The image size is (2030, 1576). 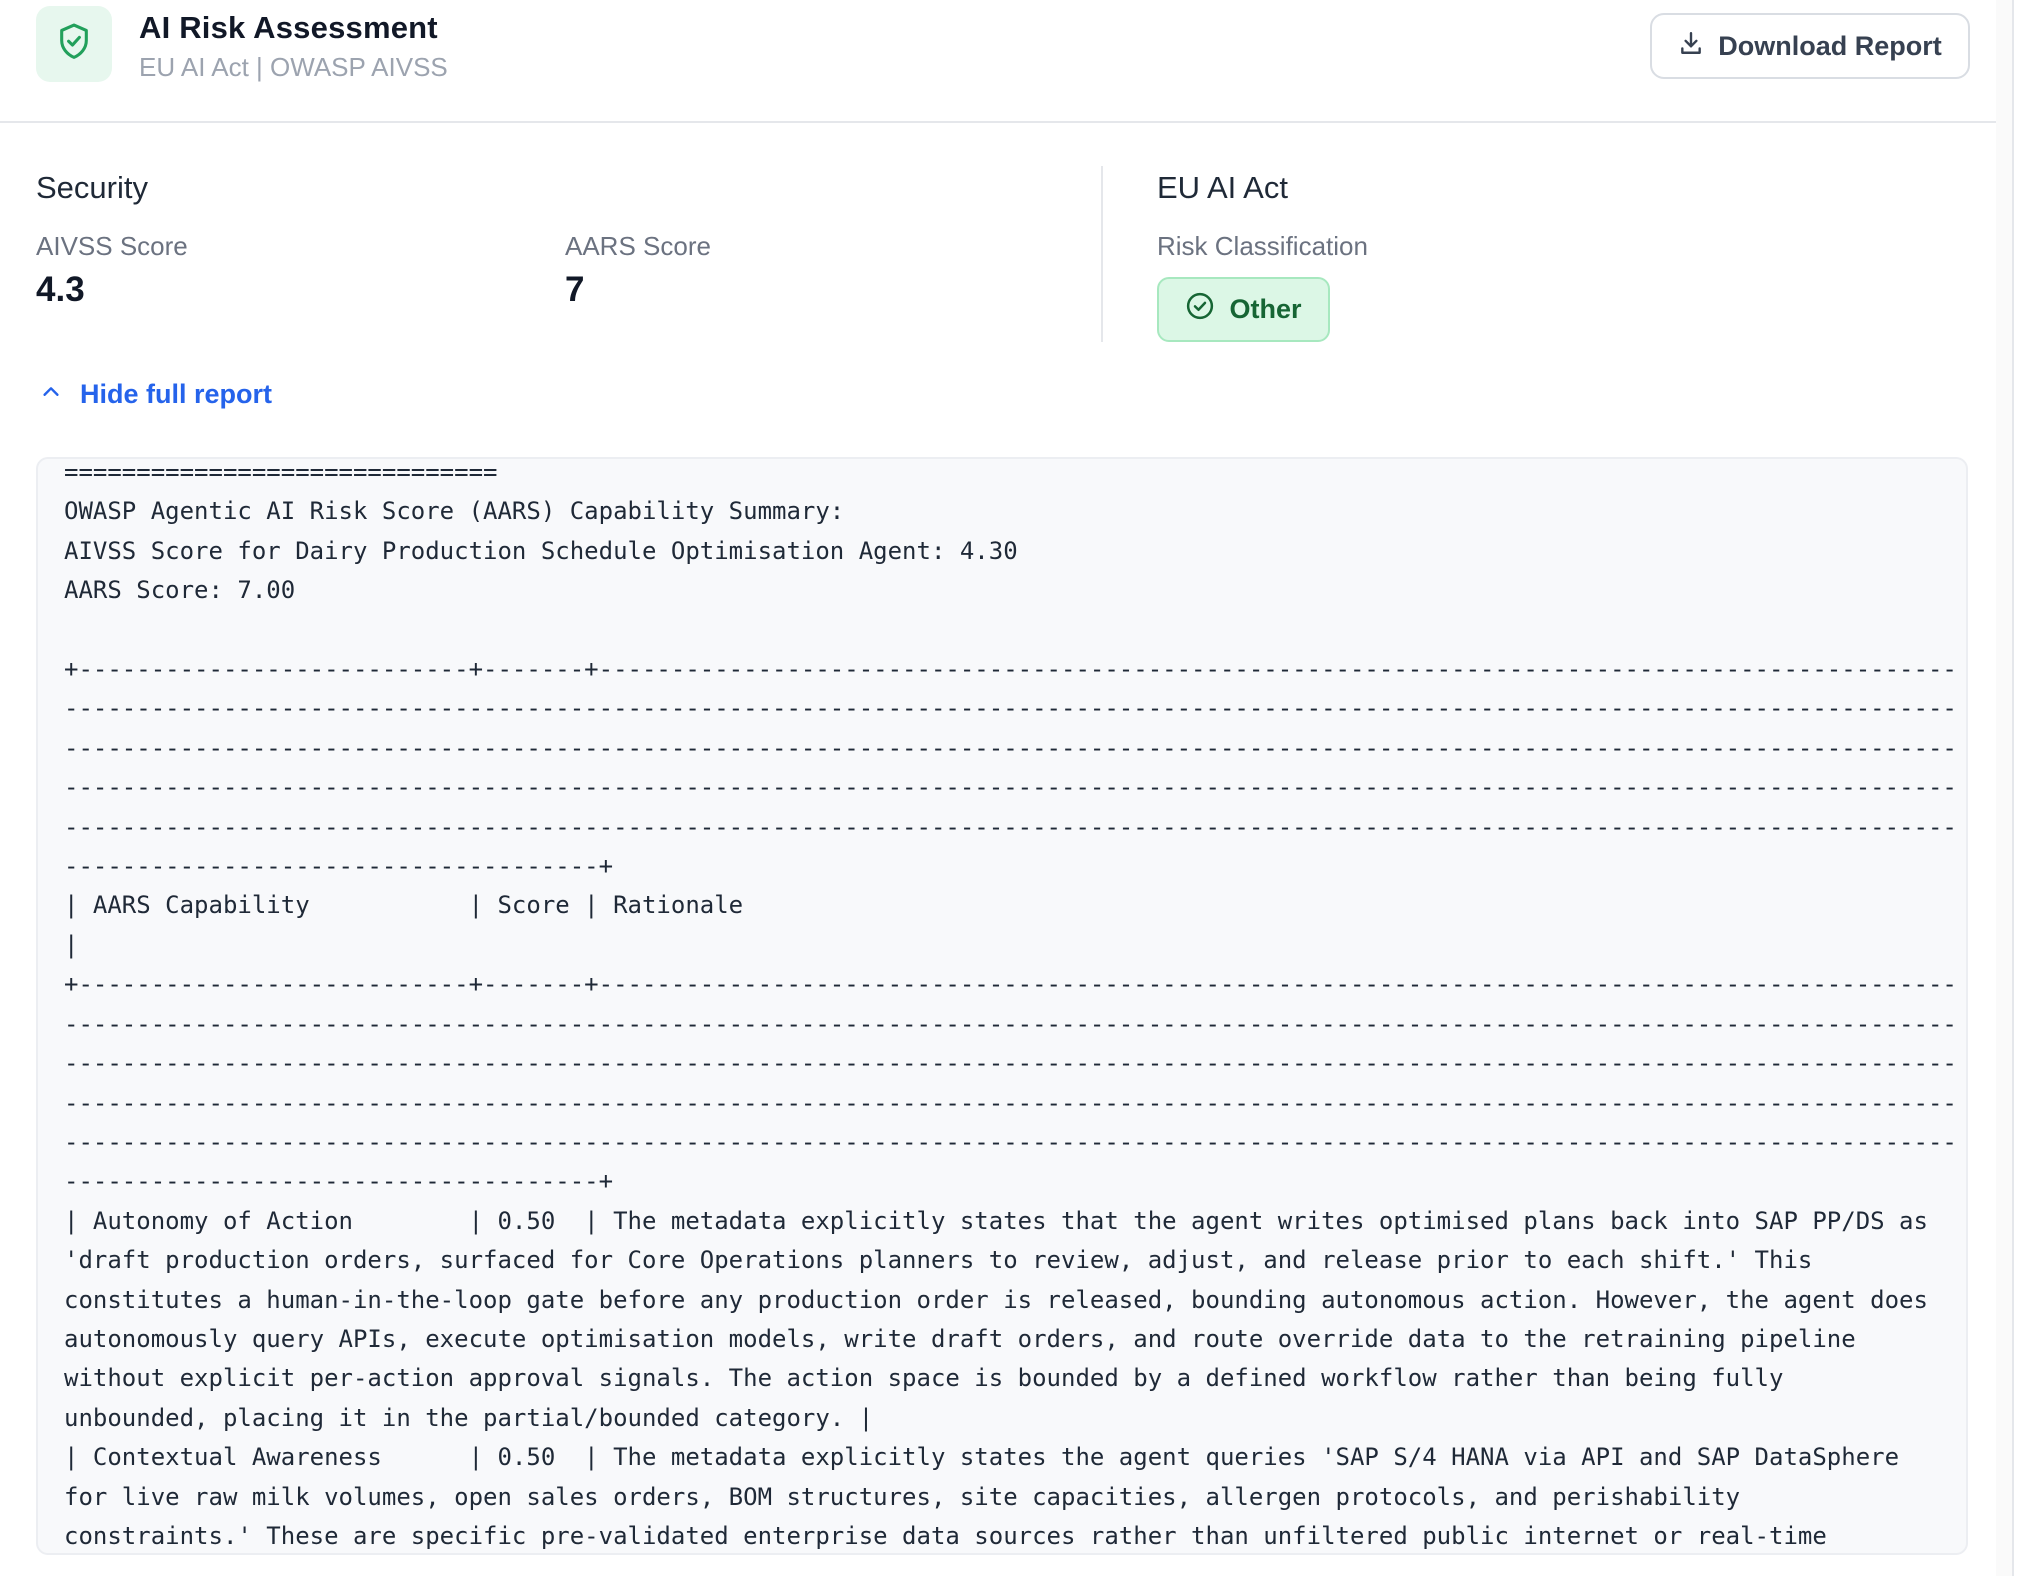 I want to click on chevron-up-icon, so click(x=51, y=394).